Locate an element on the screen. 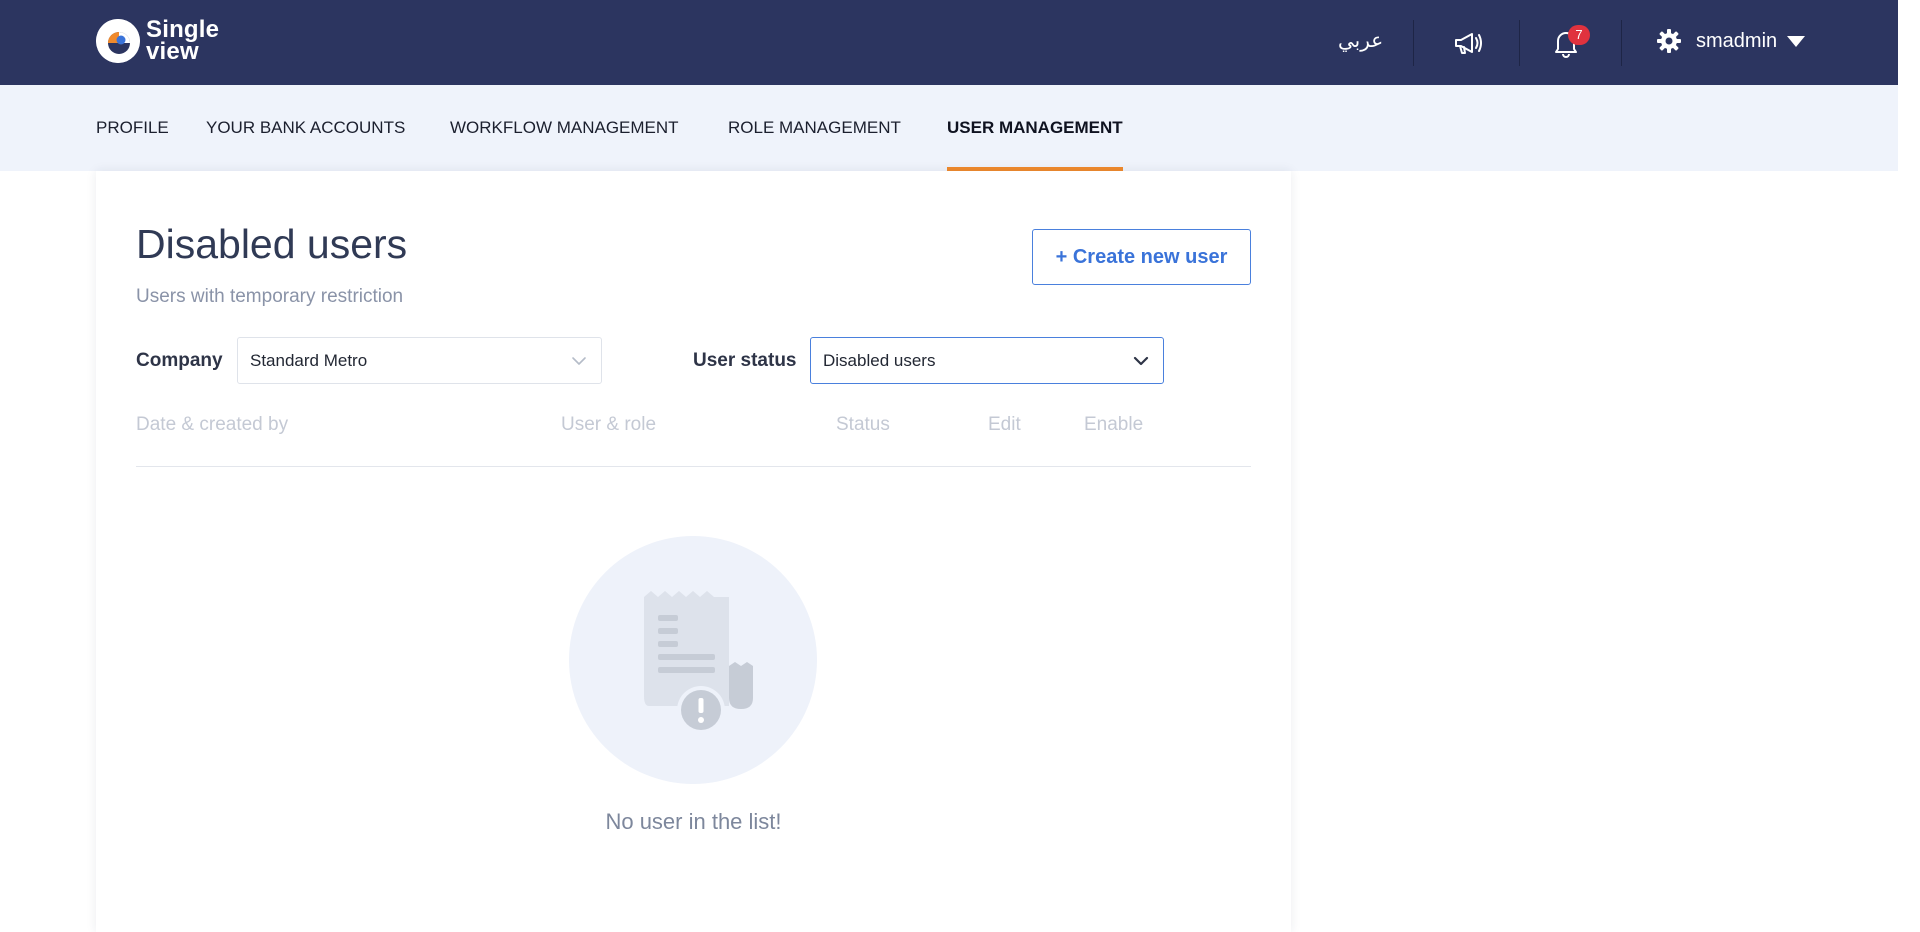  column-header-edit: Edit is located at coordinates (1004, 424).